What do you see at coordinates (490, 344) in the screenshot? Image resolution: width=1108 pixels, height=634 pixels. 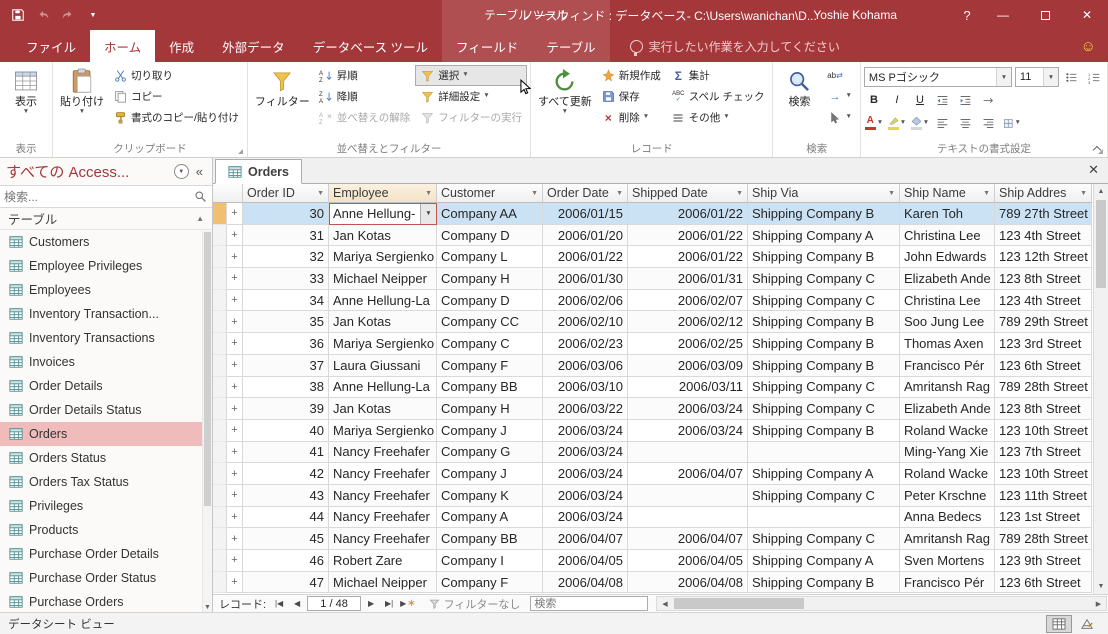 I see `cell-customer: Company C` at bounding box center [490, 344].